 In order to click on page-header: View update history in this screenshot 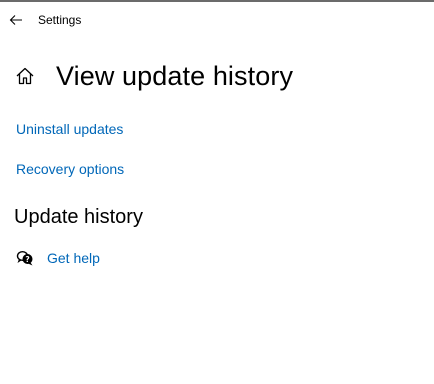, I will do `click(153, 76)`.